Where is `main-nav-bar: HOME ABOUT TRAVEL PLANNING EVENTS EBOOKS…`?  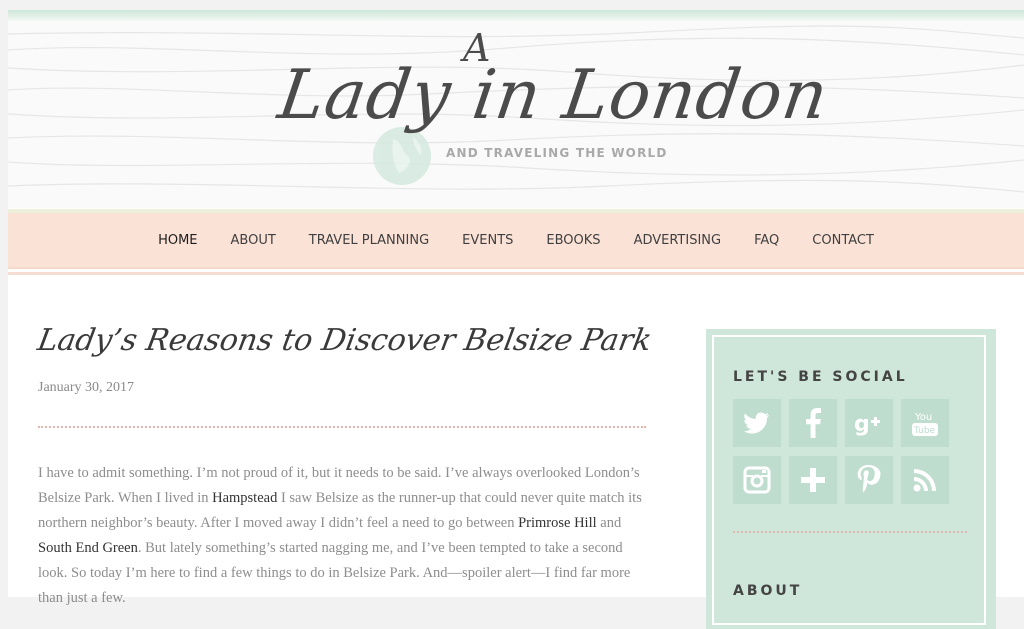
main-nav-bar: HOME ABOUT TRAVEL PLANNING EVENTS EBOOKS… is located at coordinates (516, 242).